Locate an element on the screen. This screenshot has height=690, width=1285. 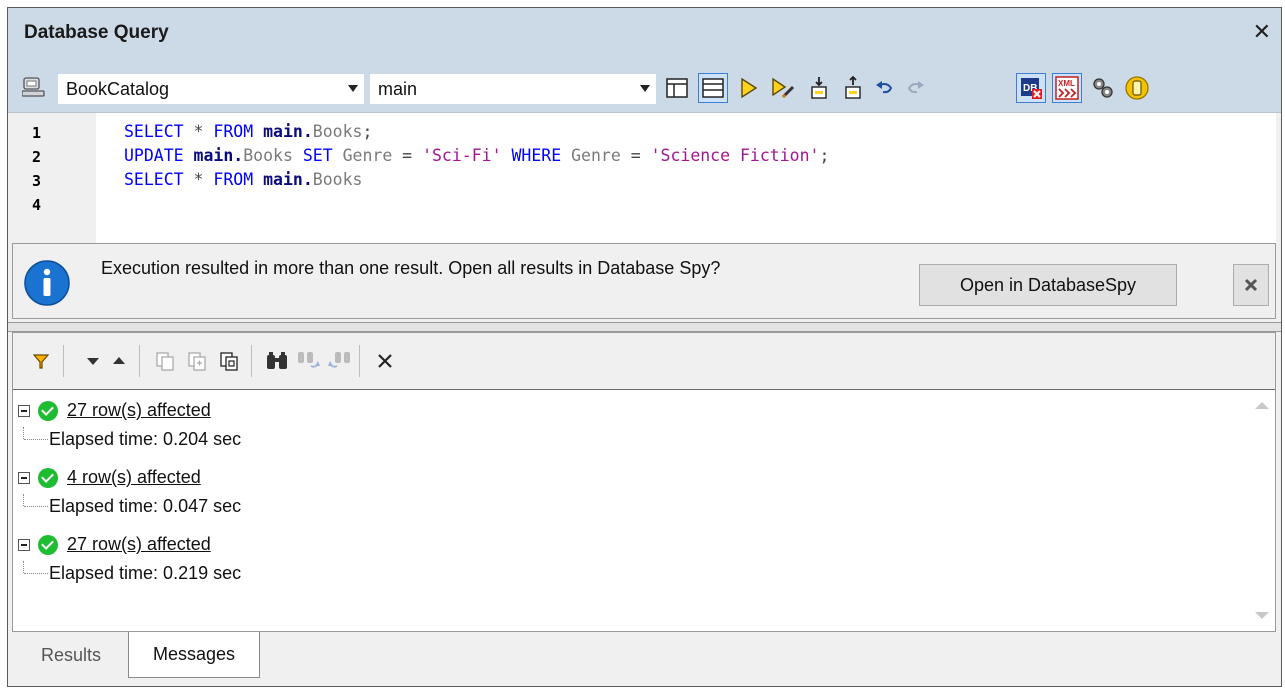
datasource-value: BookCatalog is located at coordinates (118, 89).